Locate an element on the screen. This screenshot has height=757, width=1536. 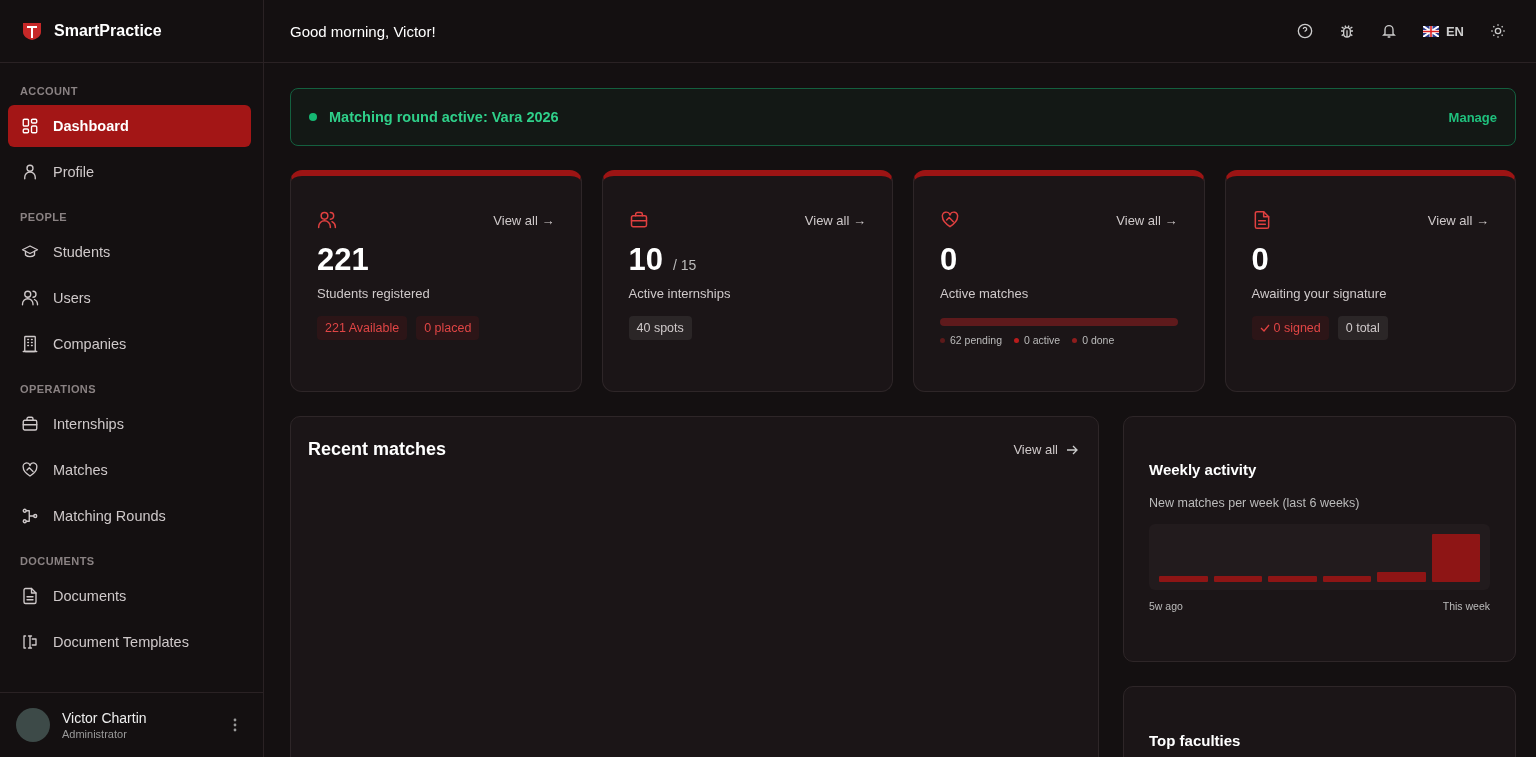
sidebar-item: Companies is located at coordinates (129, 344).